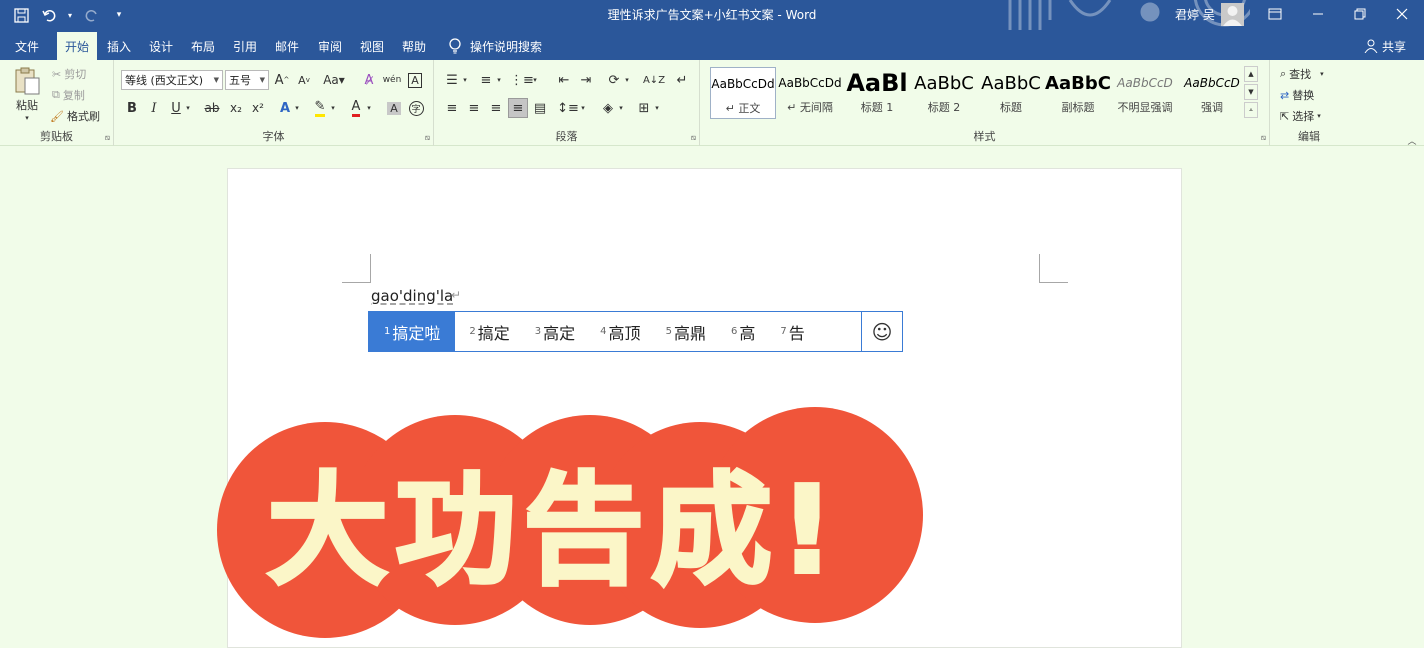 Image resolution: width=1424 pixels, height=648 pixels. Describe the element at coordinates (1275, 14) in the screenshot. I see `ribbon-display-options-icon` at that location.